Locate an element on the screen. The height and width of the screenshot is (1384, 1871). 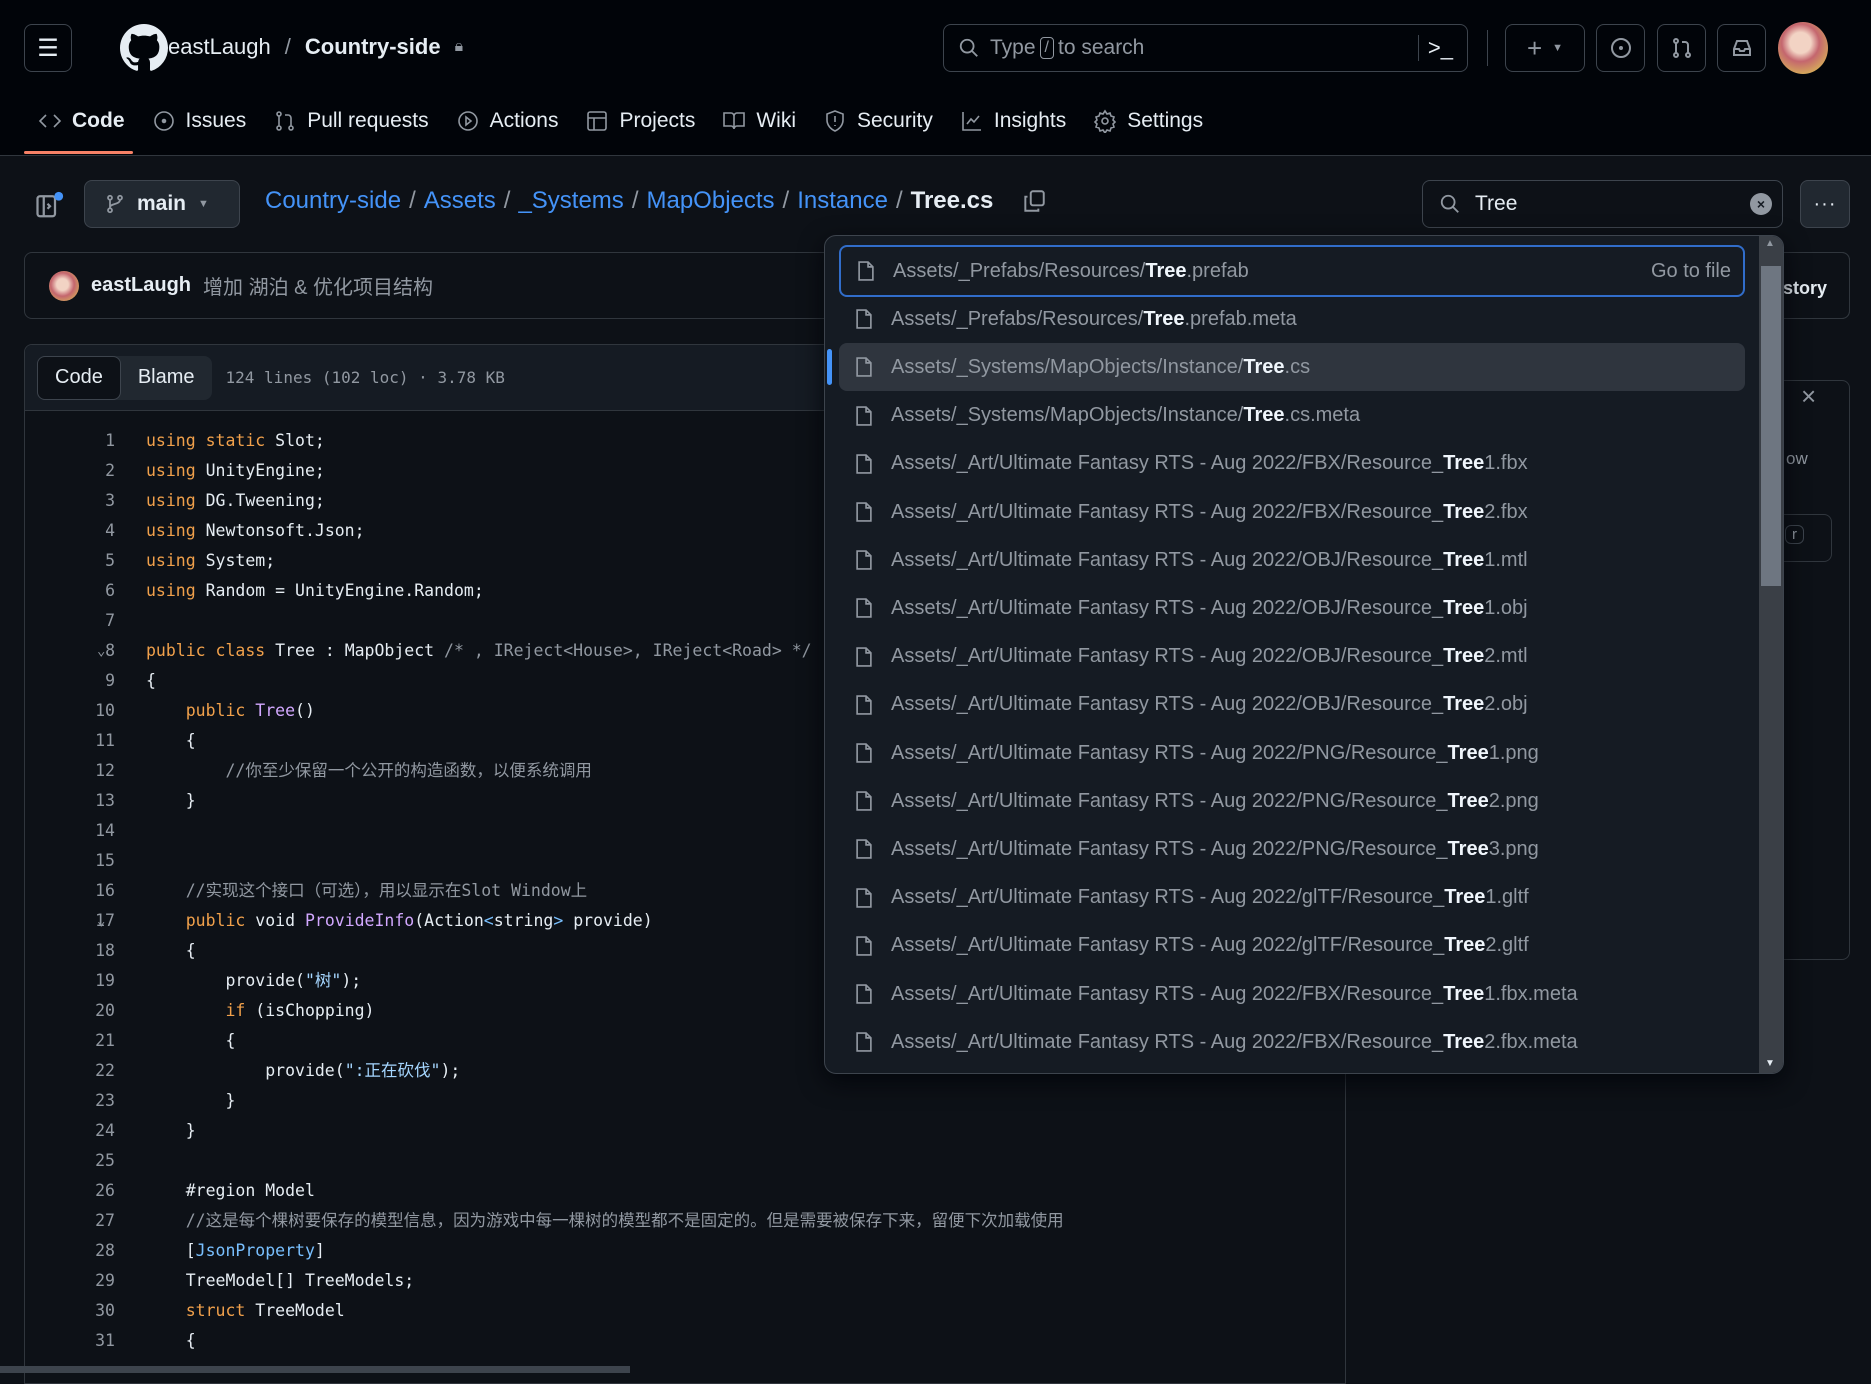
tab-issues: Issues is located at coordinates (205, 121).